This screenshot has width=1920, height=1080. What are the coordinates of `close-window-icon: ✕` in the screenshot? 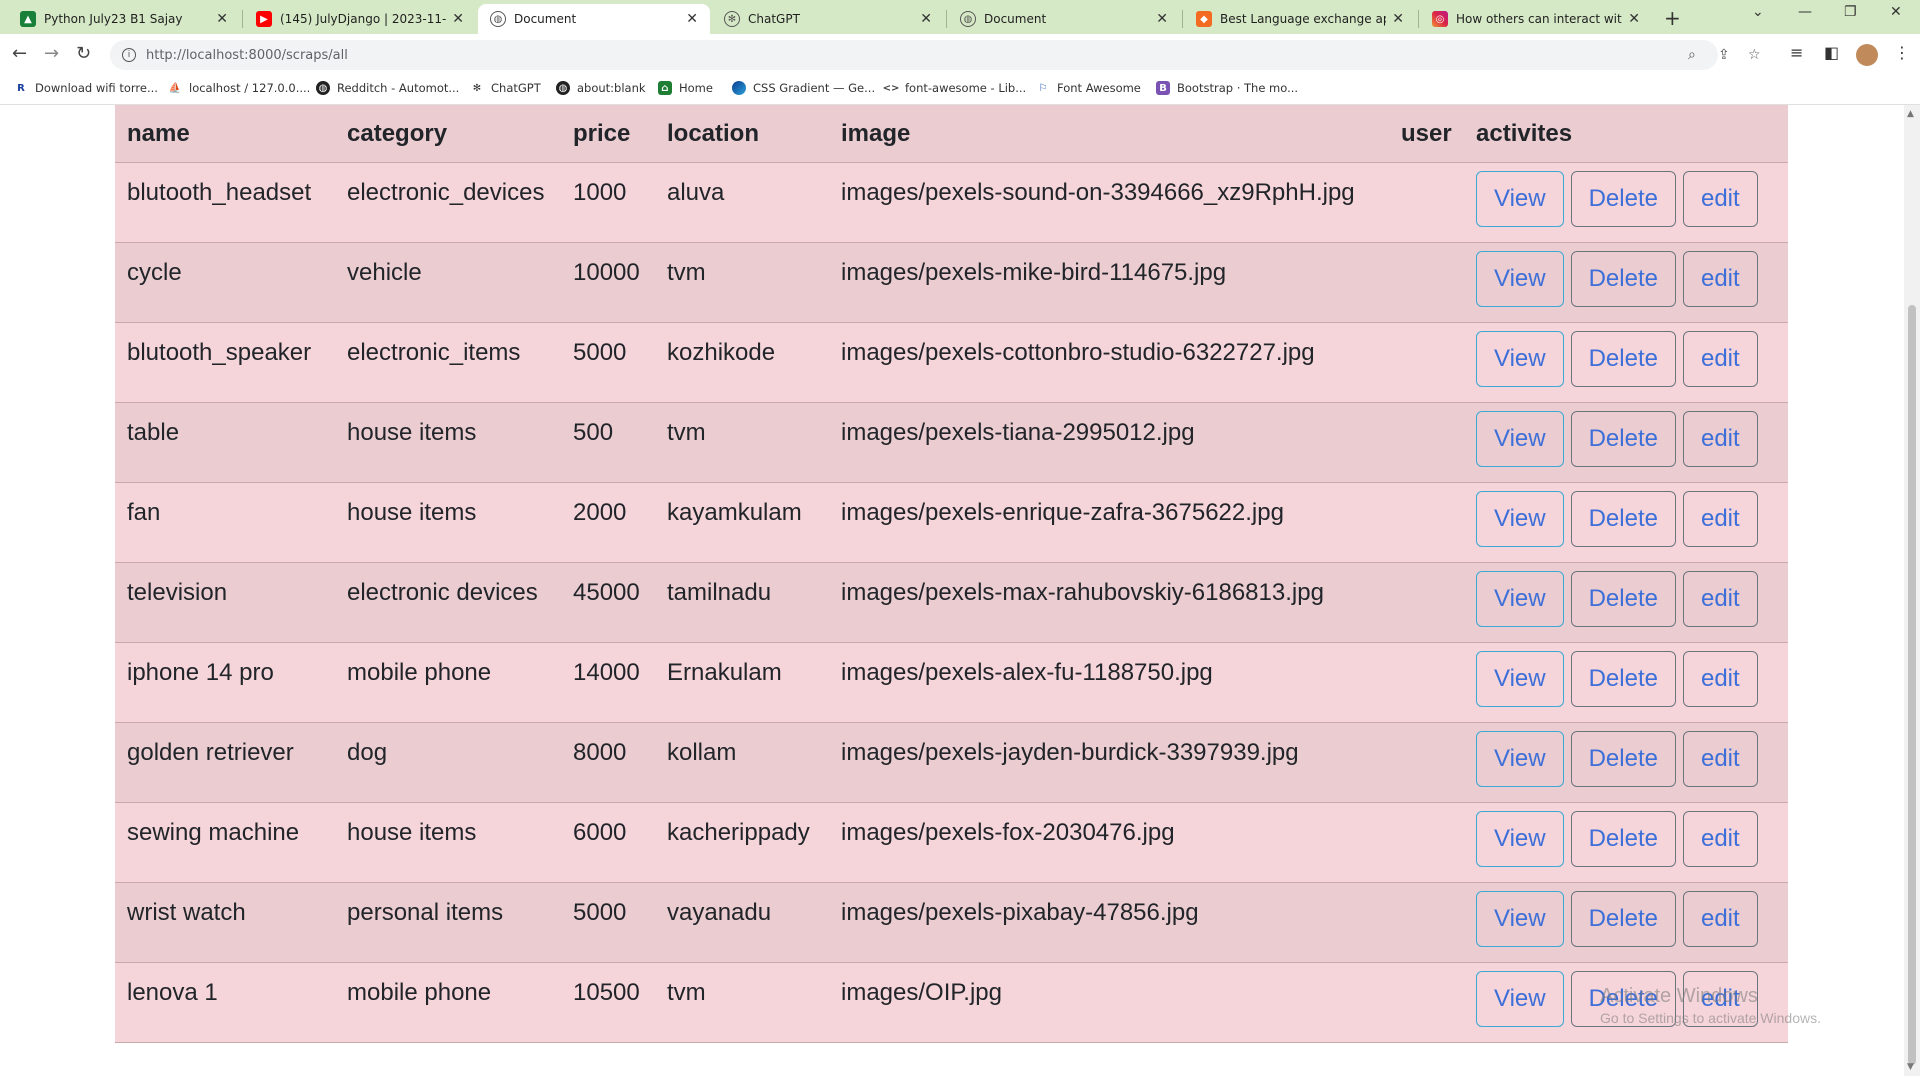 It's located at (1896, 12).